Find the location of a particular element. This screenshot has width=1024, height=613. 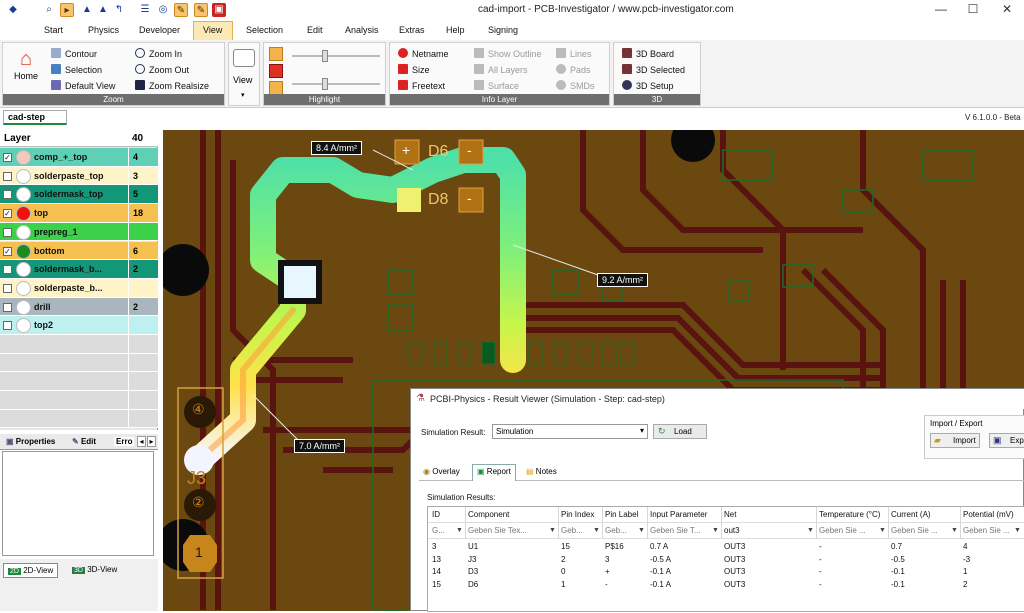

menu-developer: Developer is located at coordinates (159, 30).